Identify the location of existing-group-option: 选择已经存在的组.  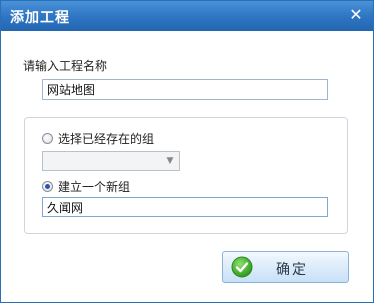
(98, 138).